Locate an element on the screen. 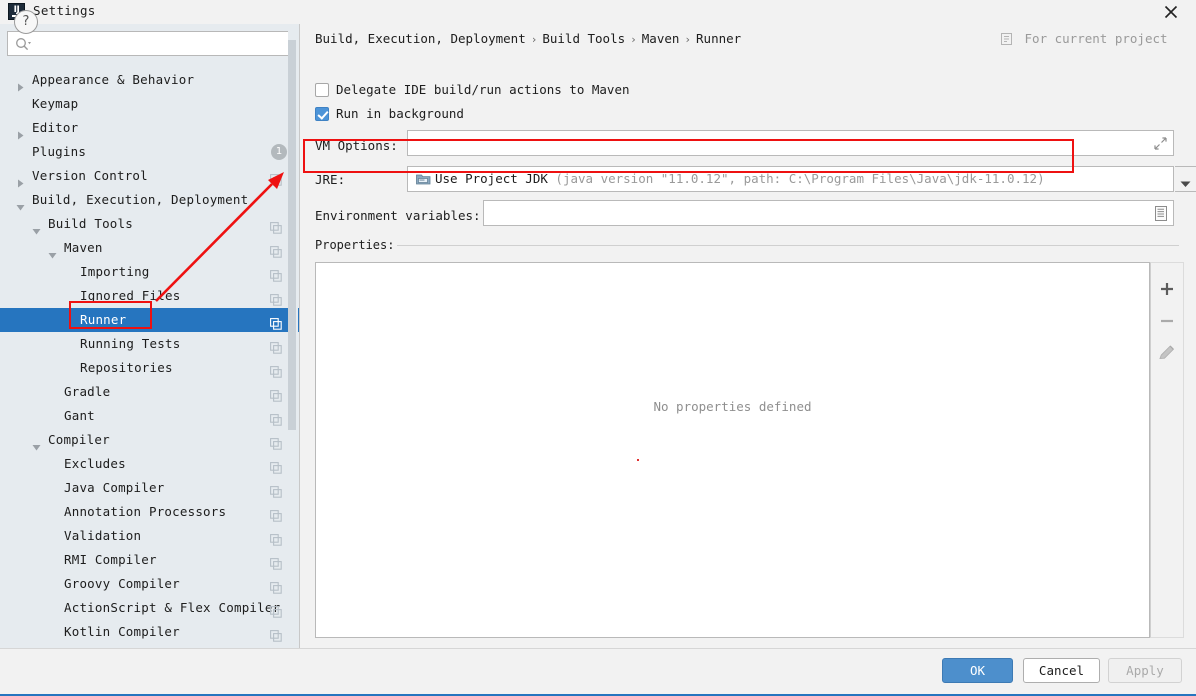 Image resolution: width=1196 pixels, height=696 pixels. window-title: Settings is located at coordinates (64, 10).